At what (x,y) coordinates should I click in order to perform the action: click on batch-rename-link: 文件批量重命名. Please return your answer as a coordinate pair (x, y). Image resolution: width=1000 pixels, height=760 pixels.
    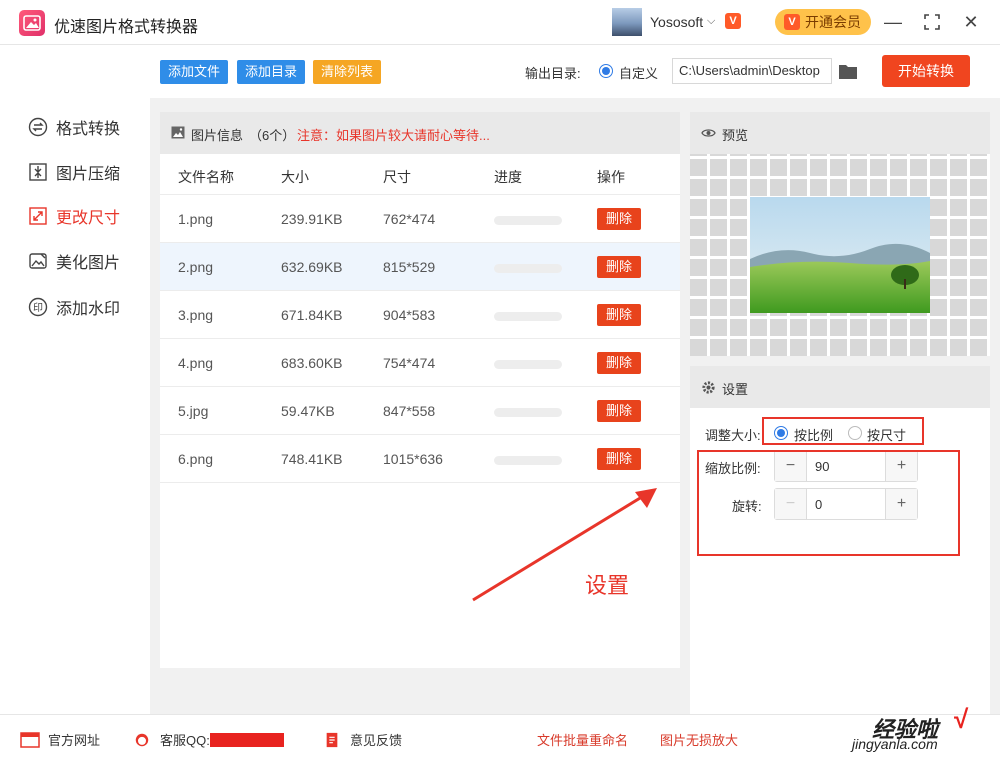
    Looking at the image, I should click on (582, 739).